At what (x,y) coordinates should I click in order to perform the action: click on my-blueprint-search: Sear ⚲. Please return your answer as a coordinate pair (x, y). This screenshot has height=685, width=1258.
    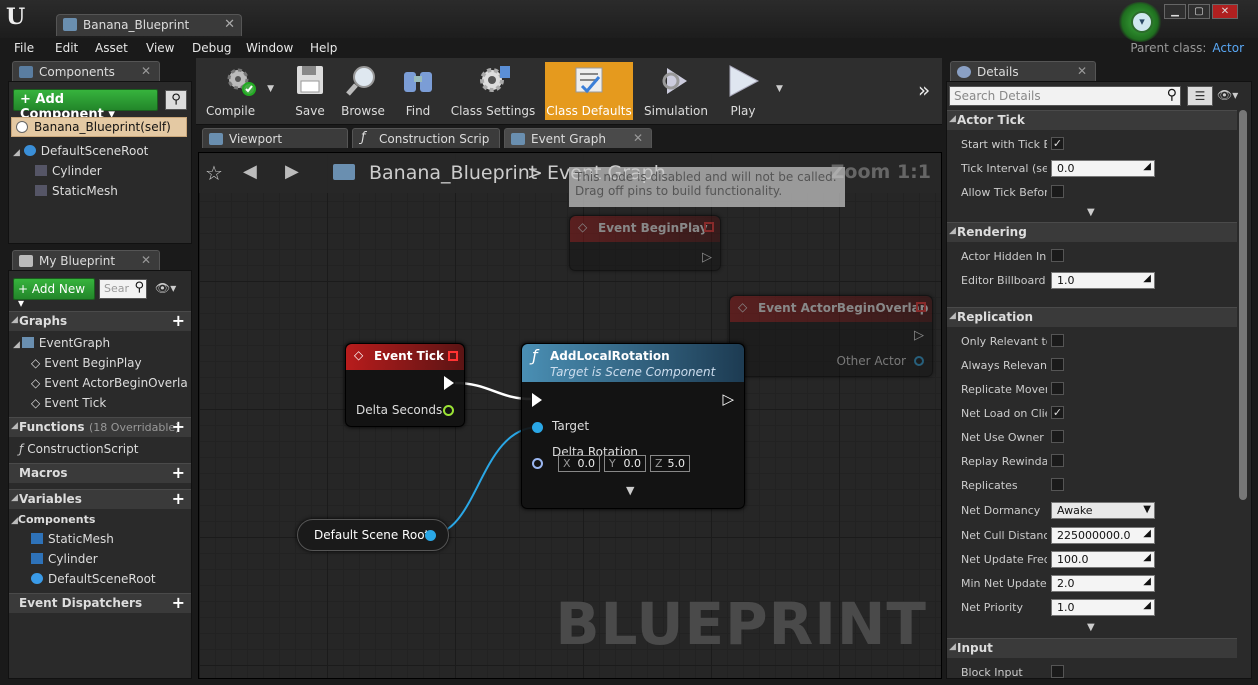
    Looking at the image, I should click on (123, 289).